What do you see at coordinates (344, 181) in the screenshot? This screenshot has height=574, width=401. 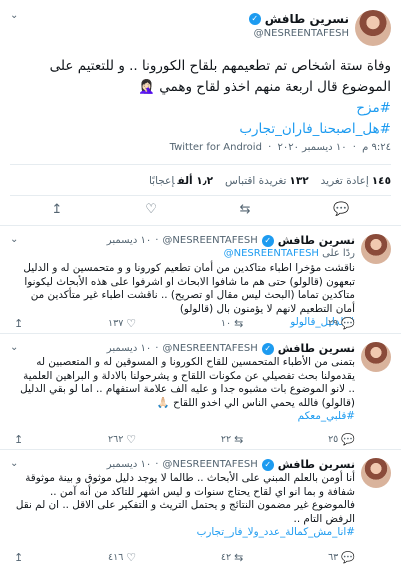 I see `retweet-label: إعادة تغريد` at bounding box center [344, 181].